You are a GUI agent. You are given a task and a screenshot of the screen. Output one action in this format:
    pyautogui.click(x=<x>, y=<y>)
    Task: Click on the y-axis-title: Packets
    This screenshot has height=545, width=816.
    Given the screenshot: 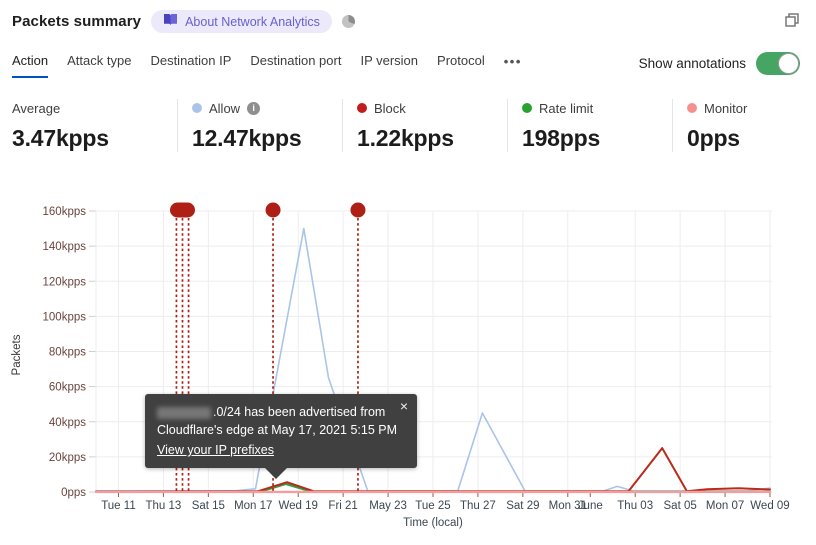 What is the action you would take?
    pyautogui.click(x=17, y=354)
    